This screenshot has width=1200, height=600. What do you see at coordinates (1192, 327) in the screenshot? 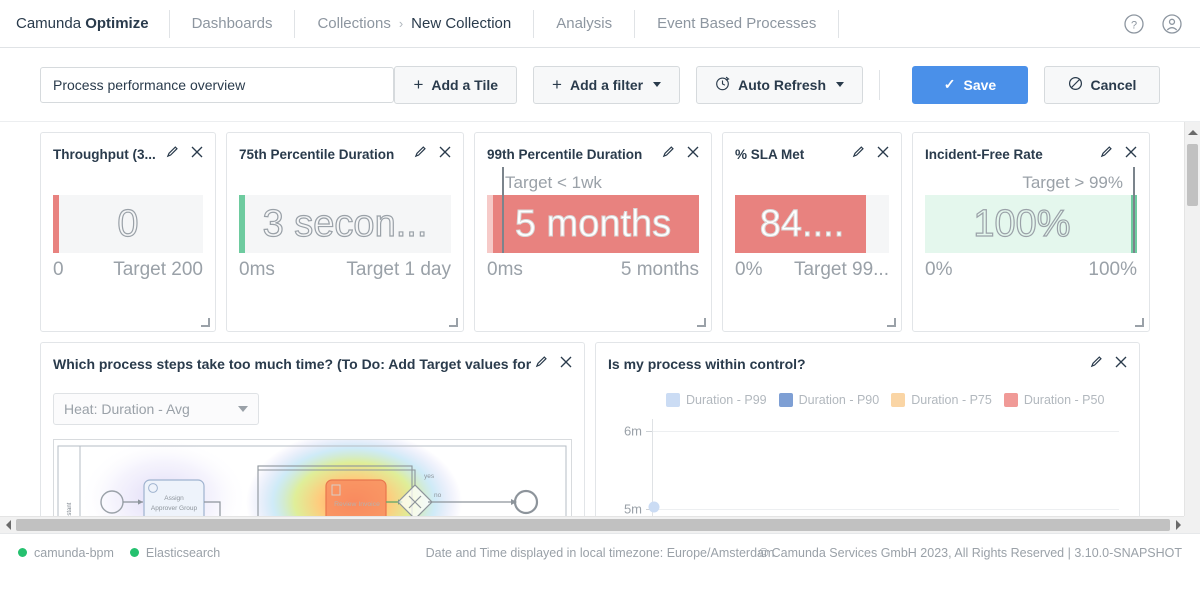
I see `vertical-scrollbar` at bounding box center [1192, 327].